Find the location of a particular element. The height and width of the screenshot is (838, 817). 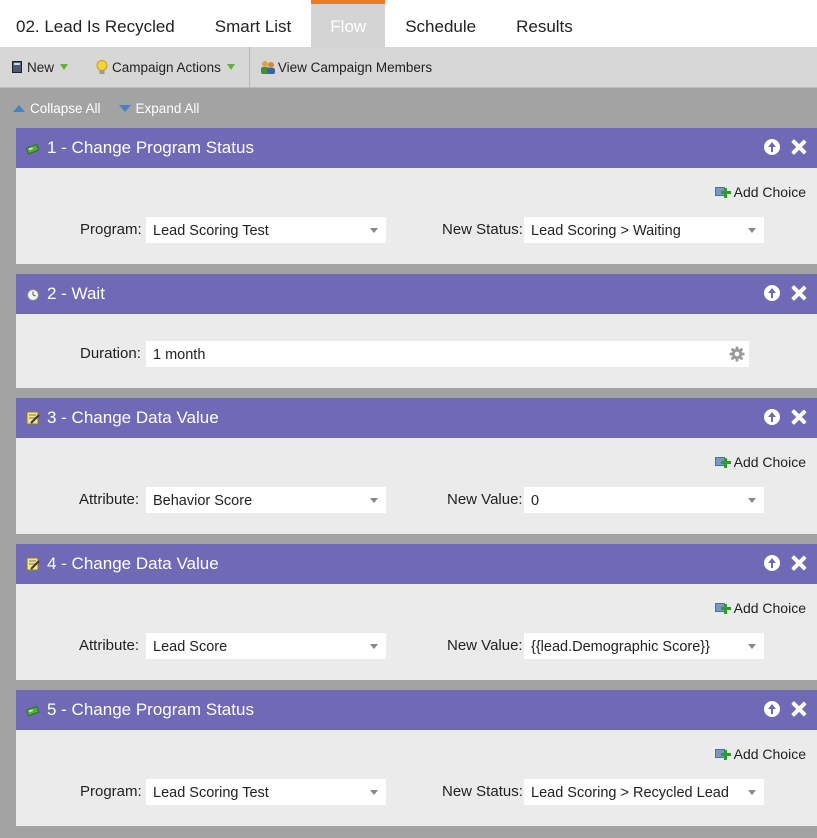

campaign-actions-label: Campaign Actions is located at coordinates (166, 67).